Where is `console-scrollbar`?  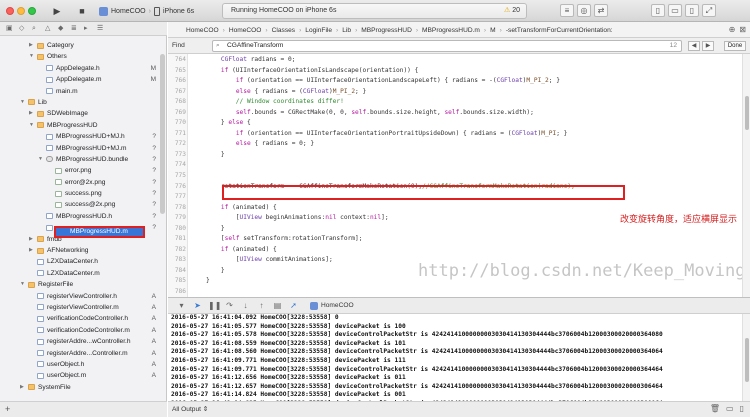 console-scrollbar is located at coordinates (746, 357).